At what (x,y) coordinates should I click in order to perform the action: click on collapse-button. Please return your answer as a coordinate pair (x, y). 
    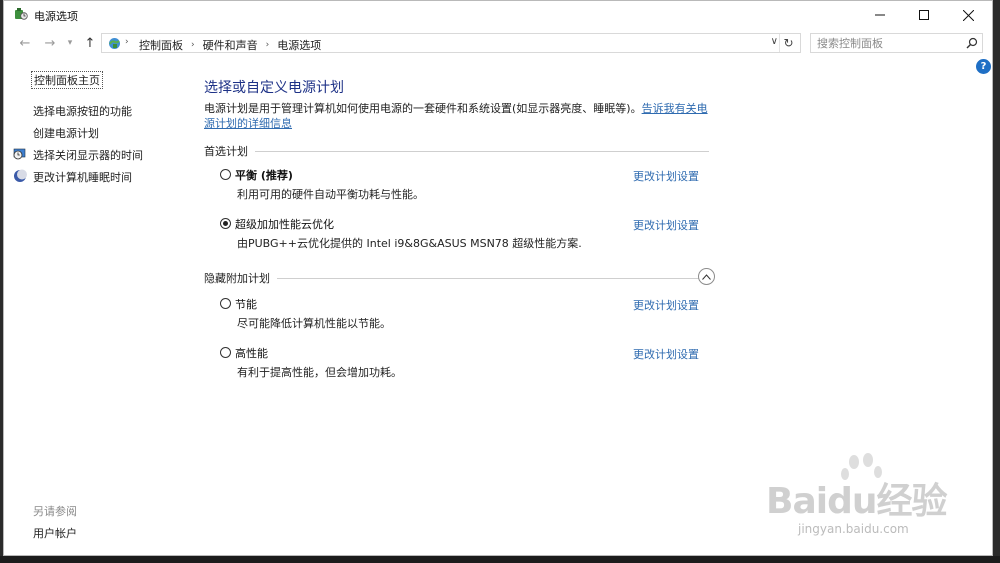
    Looking at the image, I should click on (706, 276).